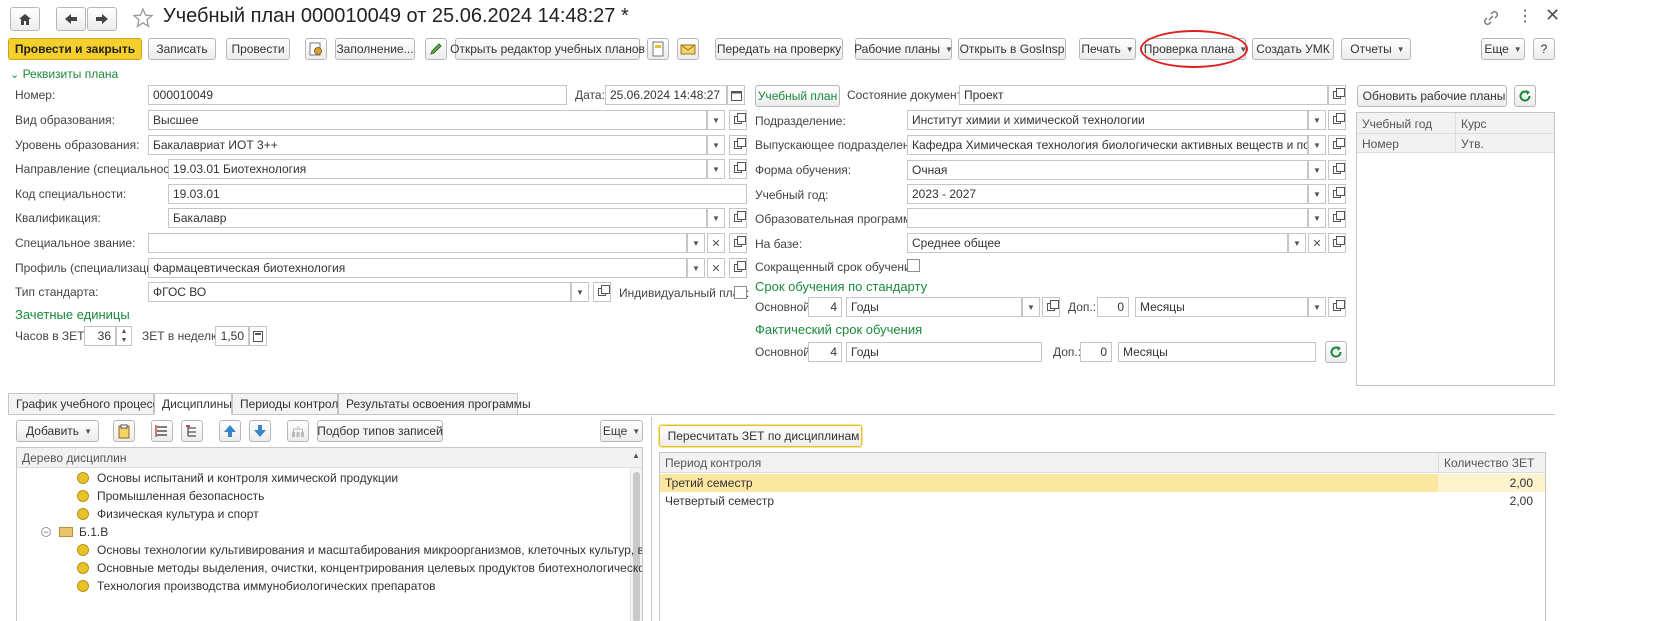  Describe the element at coordinates (779, 49) in the screenshot. I see `send-check-button: Передать на проверку` at that location.